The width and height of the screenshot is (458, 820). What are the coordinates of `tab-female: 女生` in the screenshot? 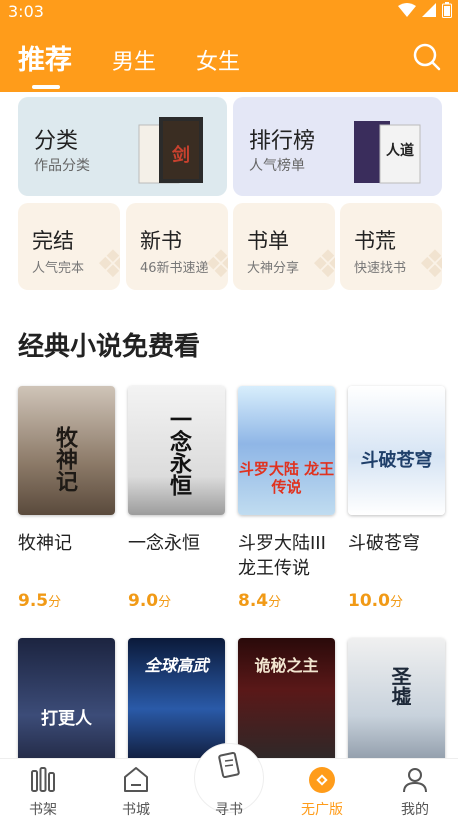 It's located at (218, 60).